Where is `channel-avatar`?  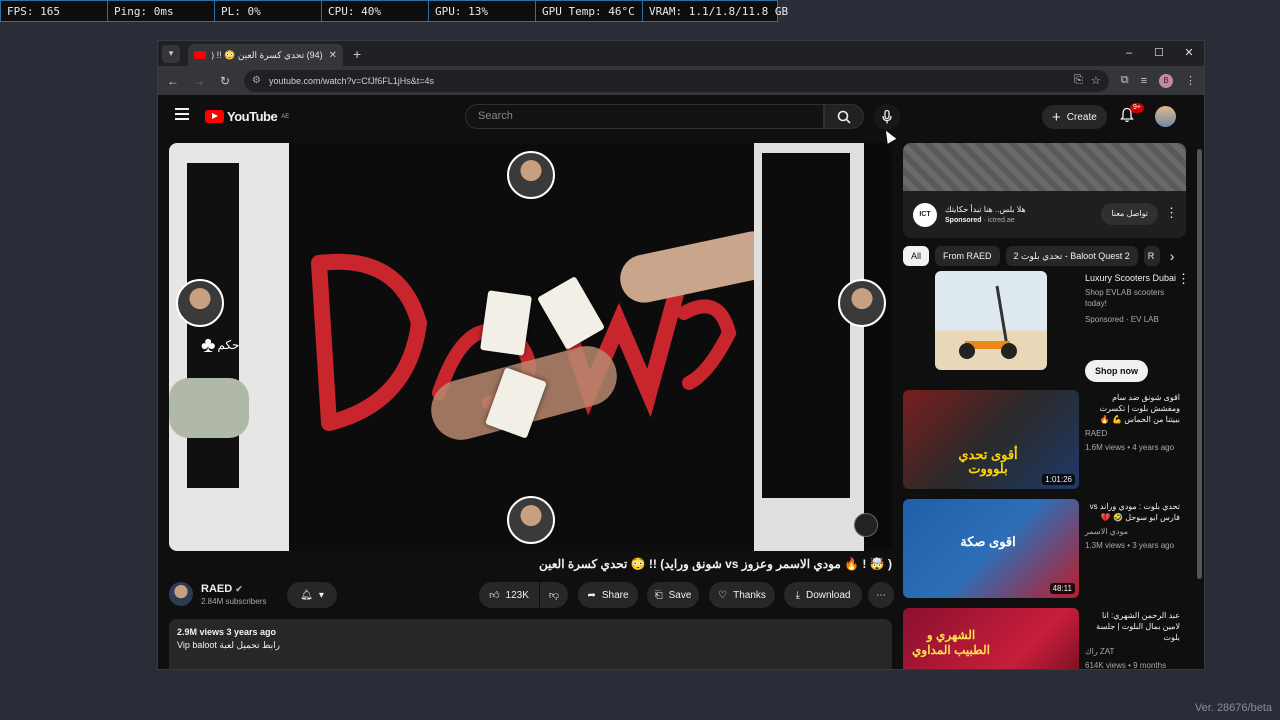 channel-avatar is located at coordinates (181, 594).